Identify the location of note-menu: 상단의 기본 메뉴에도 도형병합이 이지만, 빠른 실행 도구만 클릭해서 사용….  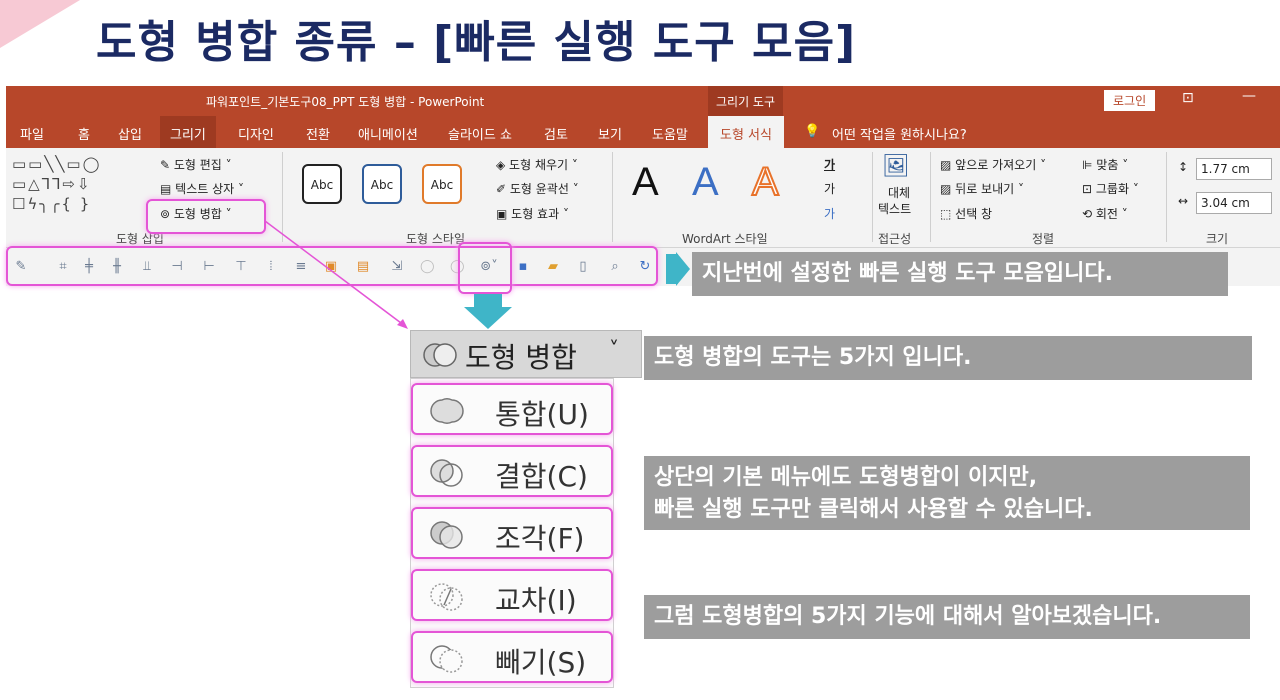
(947, 493).